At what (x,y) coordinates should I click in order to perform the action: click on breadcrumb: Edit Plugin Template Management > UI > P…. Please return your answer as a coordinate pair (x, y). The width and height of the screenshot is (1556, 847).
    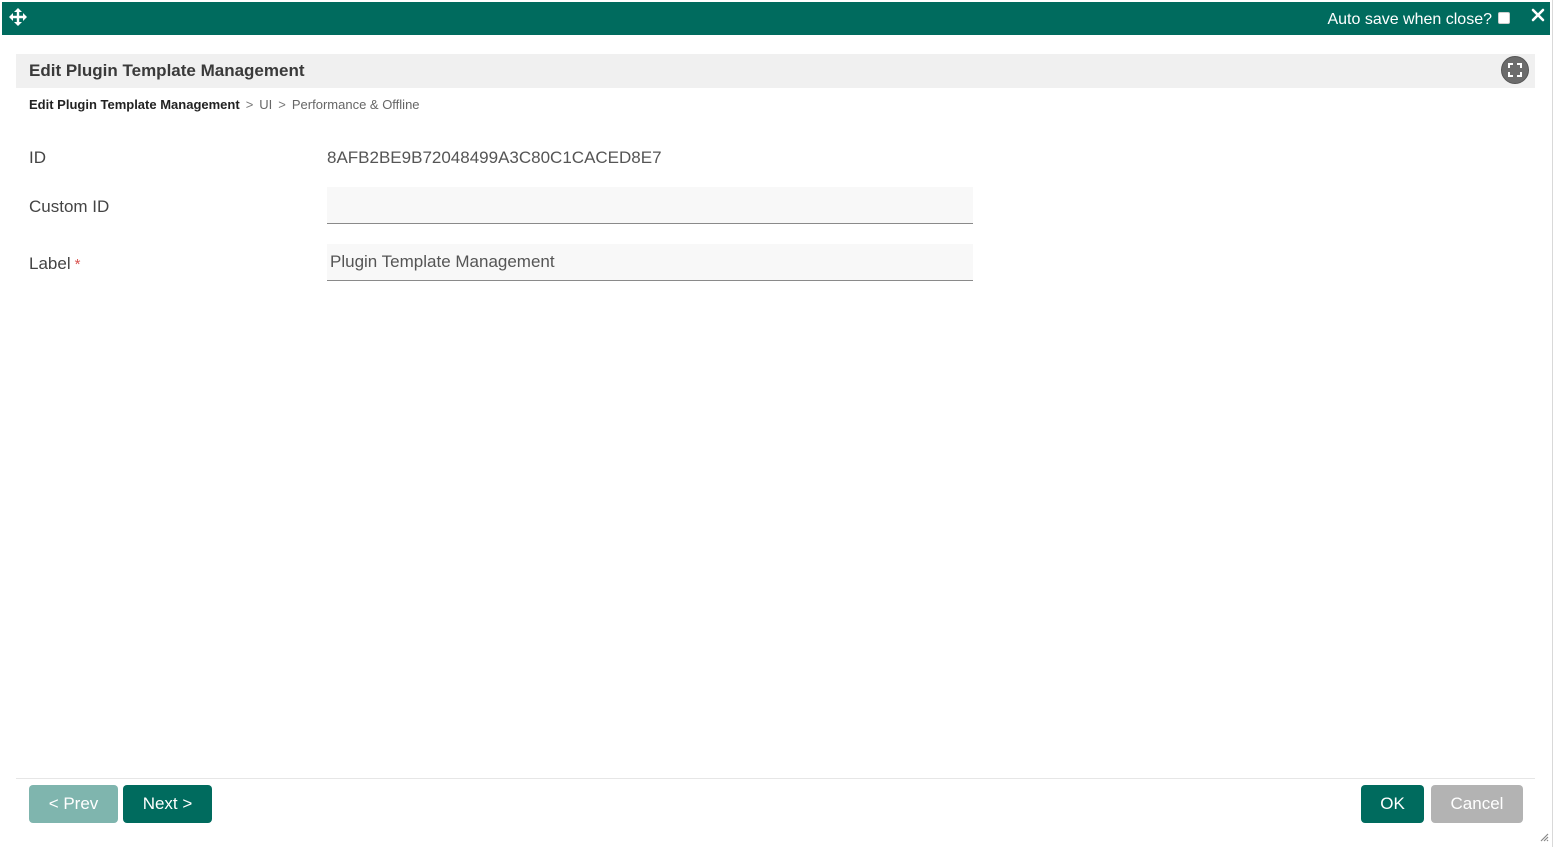
    Looking at the image, I should click on (224, 104).